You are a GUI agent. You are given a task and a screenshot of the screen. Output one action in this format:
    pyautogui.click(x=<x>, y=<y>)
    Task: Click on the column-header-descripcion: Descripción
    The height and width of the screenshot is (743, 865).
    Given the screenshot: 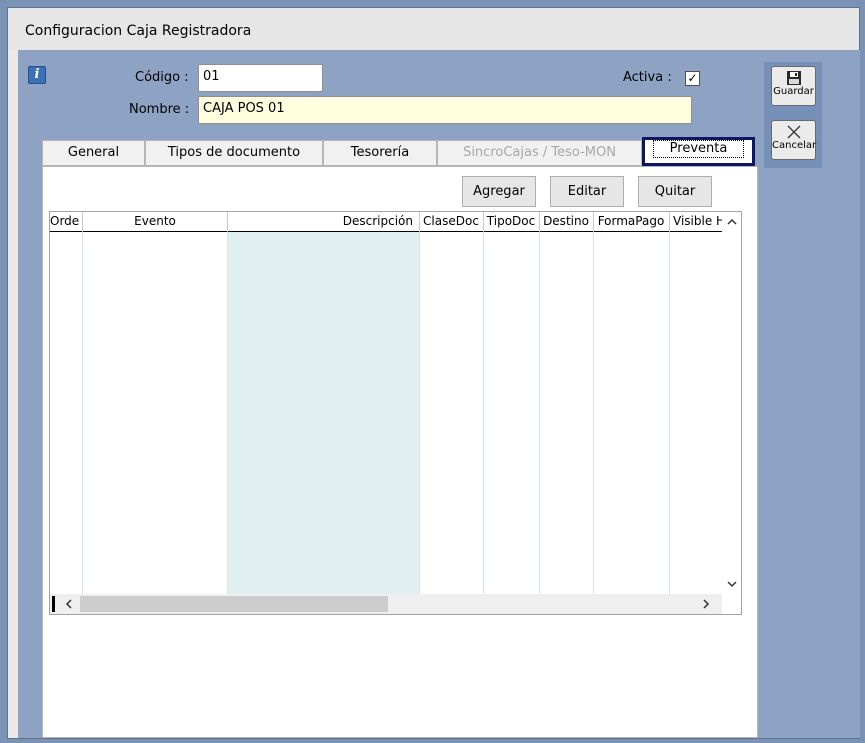 What is the action you would take?
    pyautogui.click(x=323, y=222)
    